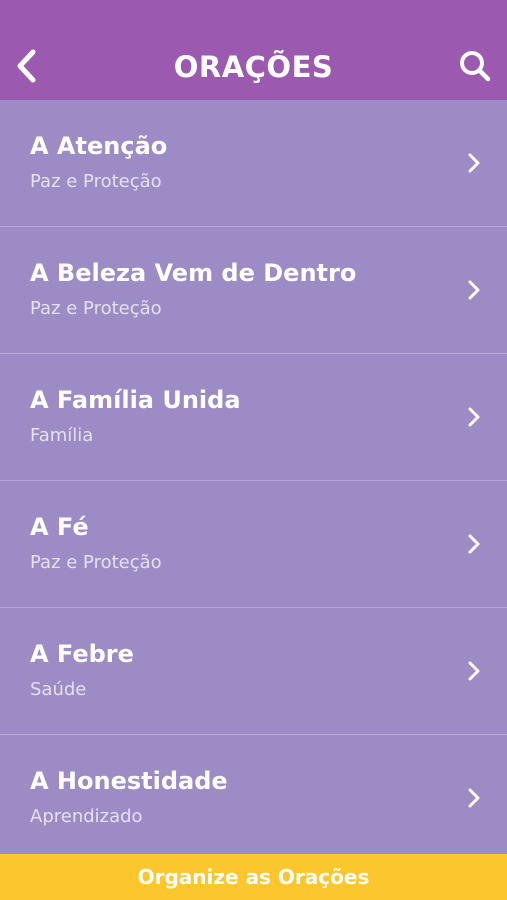  What do you see at coordinates (135, 400) in the screenshot?
I see `item-title: A Família Unida` at bounding box center [135, 400].